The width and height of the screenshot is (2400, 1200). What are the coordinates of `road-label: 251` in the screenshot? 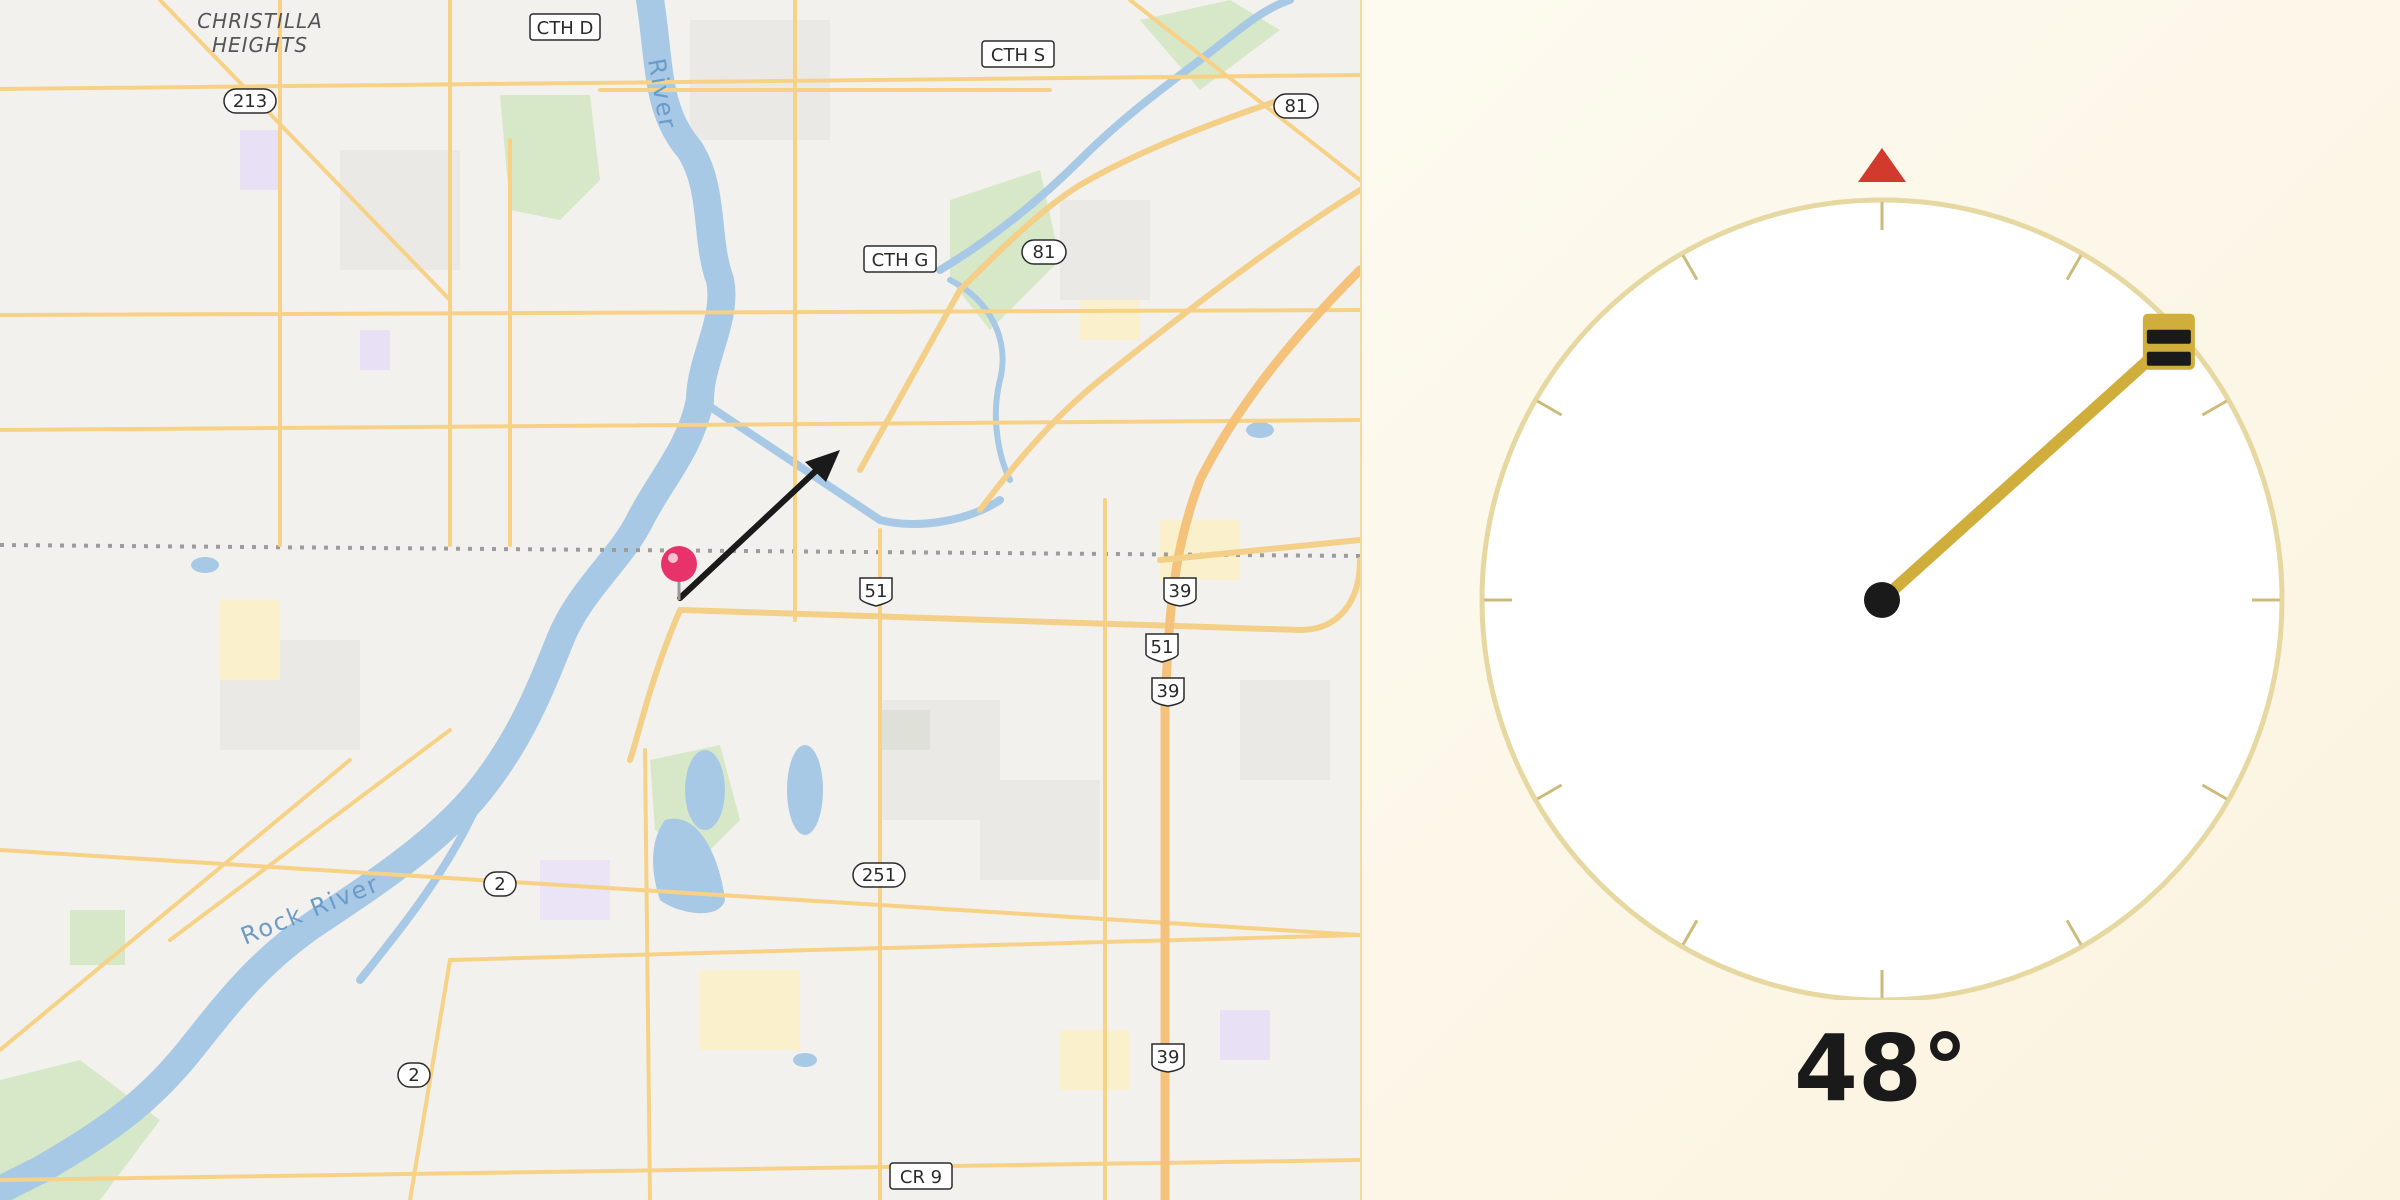 It's located at (879, 875).